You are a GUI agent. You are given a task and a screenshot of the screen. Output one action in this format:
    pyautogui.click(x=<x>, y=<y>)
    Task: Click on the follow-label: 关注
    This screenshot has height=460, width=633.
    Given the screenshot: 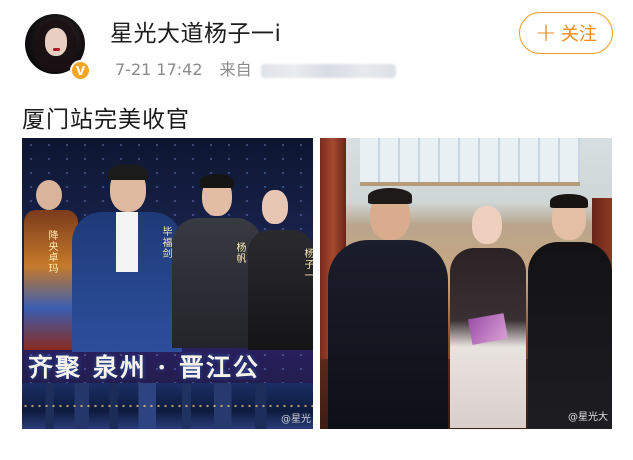 What is the action you would take?
    pyautogui.click(x=578, y=34)
    